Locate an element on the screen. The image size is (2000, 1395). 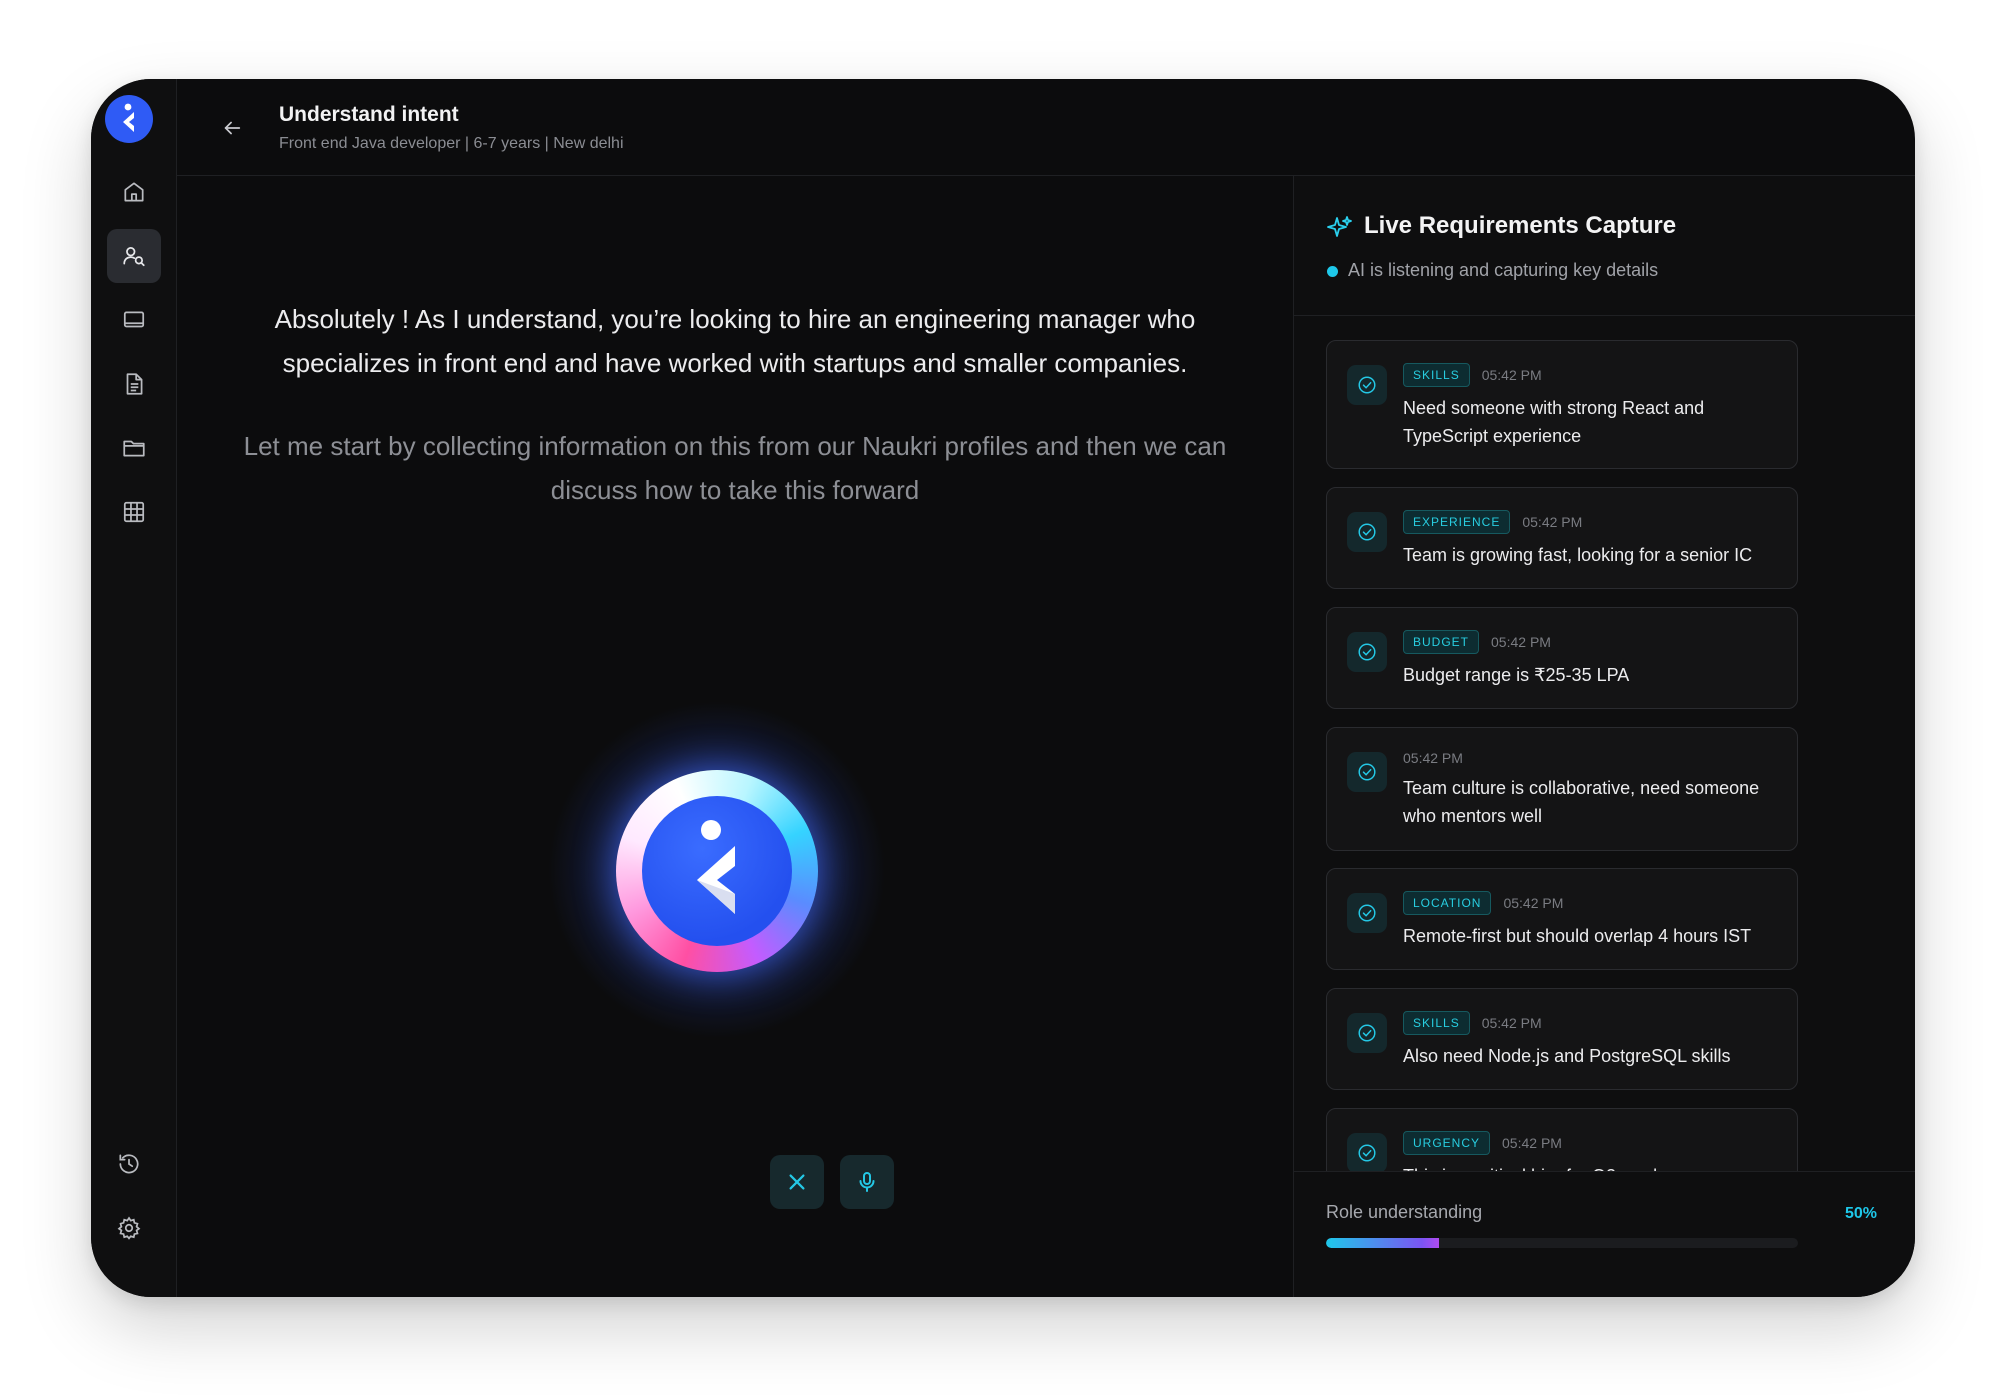
requirement-tag: BUDGET is located at coordinates (1441, 642).